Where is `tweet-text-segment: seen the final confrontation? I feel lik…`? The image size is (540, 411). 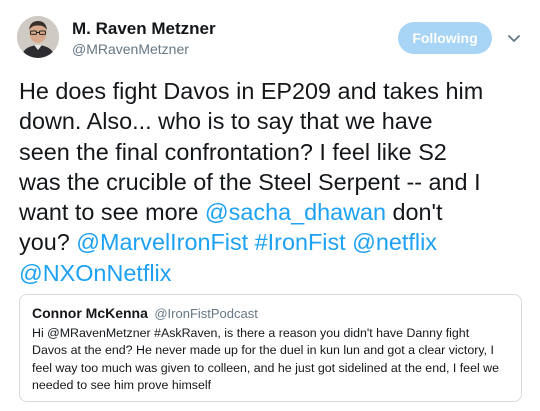
tweet-text-segment: seen the final confrontation? I feel lik… is located at coordinates (233, 151).